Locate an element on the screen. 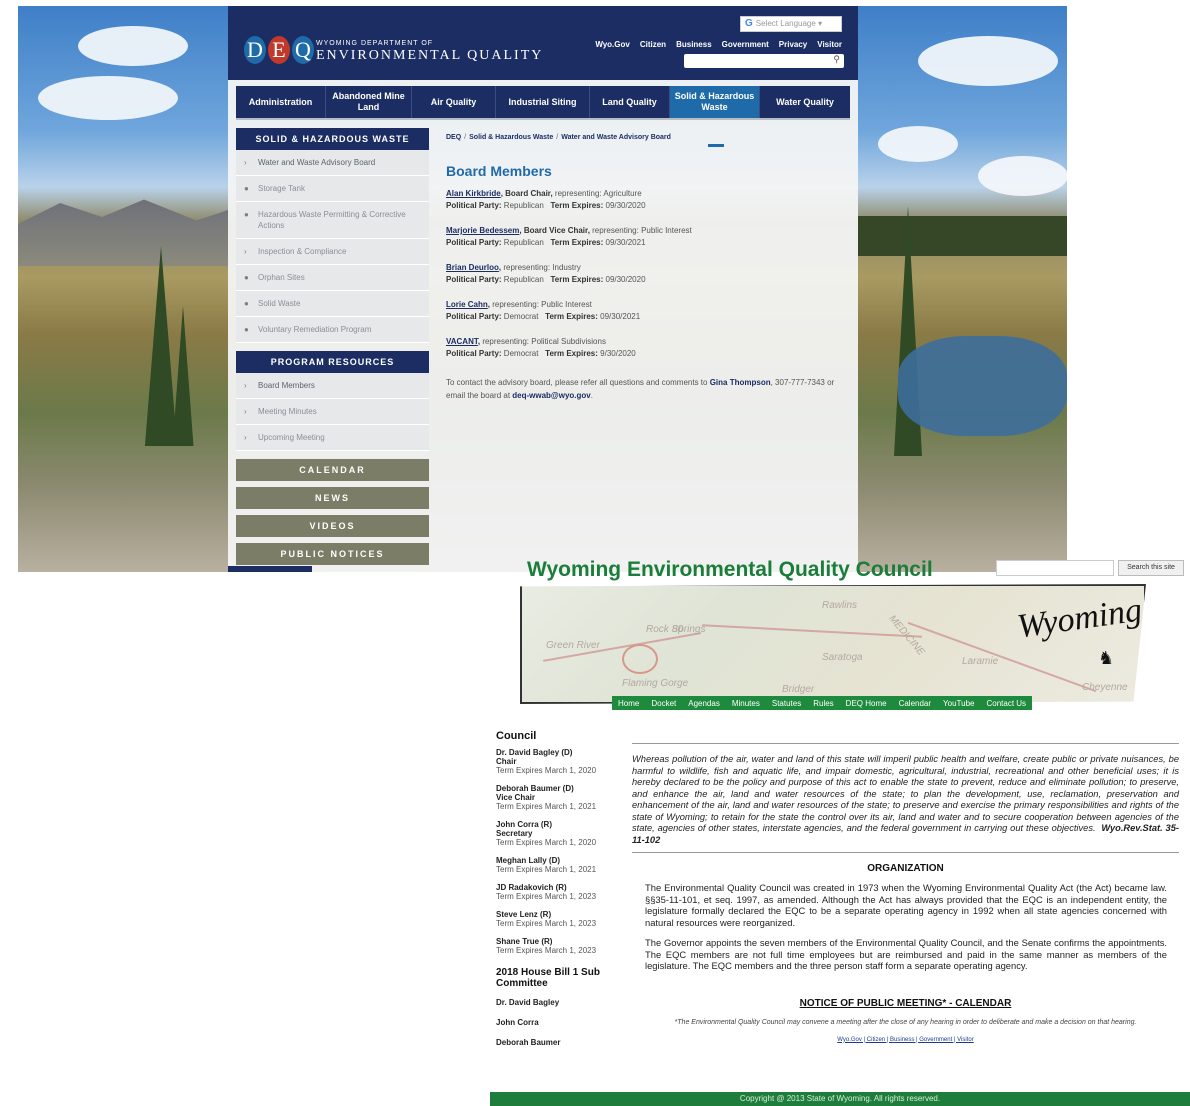 The image size is (1190, 1106). member-name-link: Alan Kirkbride is located at coordinates (473, 193).